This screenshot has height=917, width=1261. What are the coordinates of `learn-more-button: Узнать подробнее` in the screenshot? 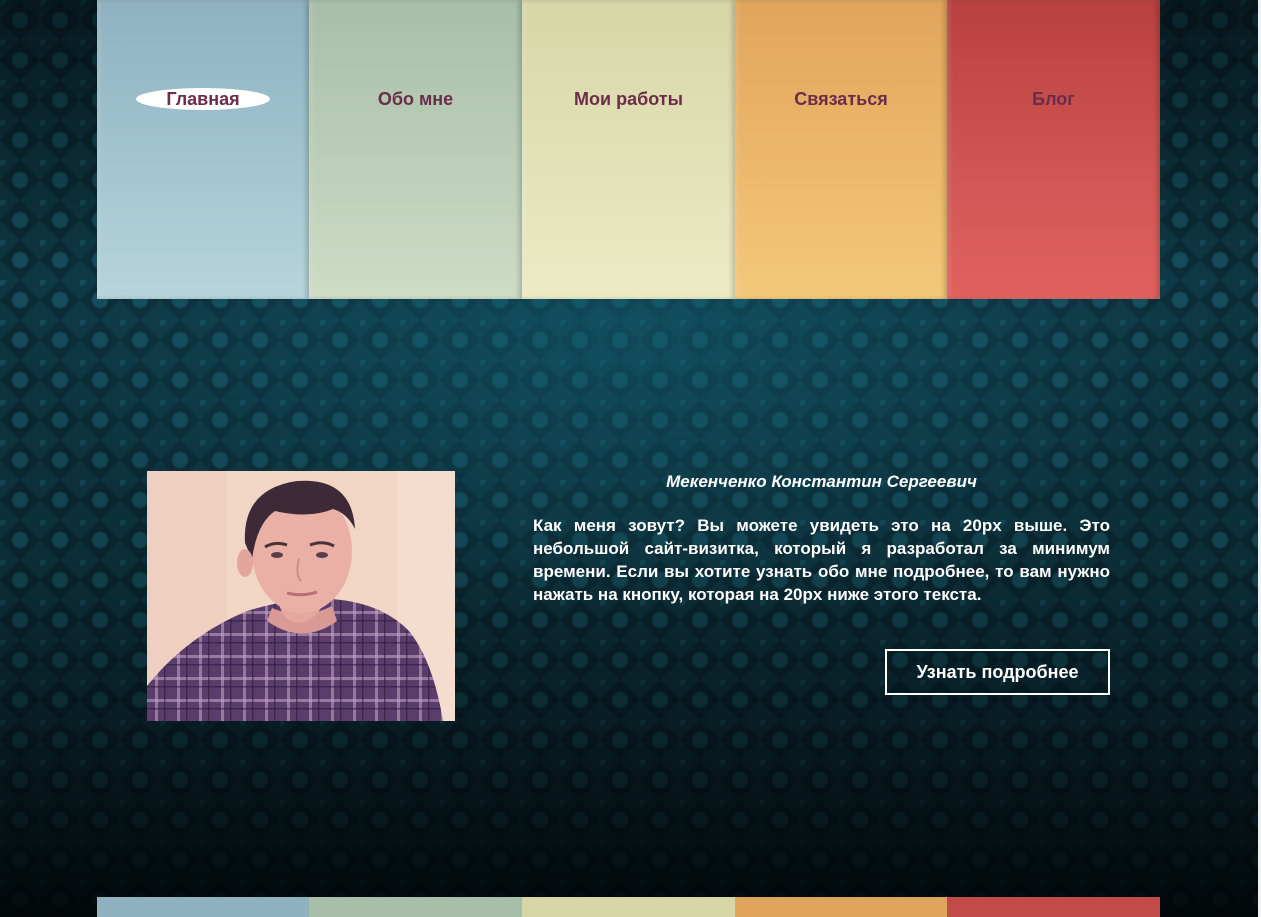 It's located at (997, 672).